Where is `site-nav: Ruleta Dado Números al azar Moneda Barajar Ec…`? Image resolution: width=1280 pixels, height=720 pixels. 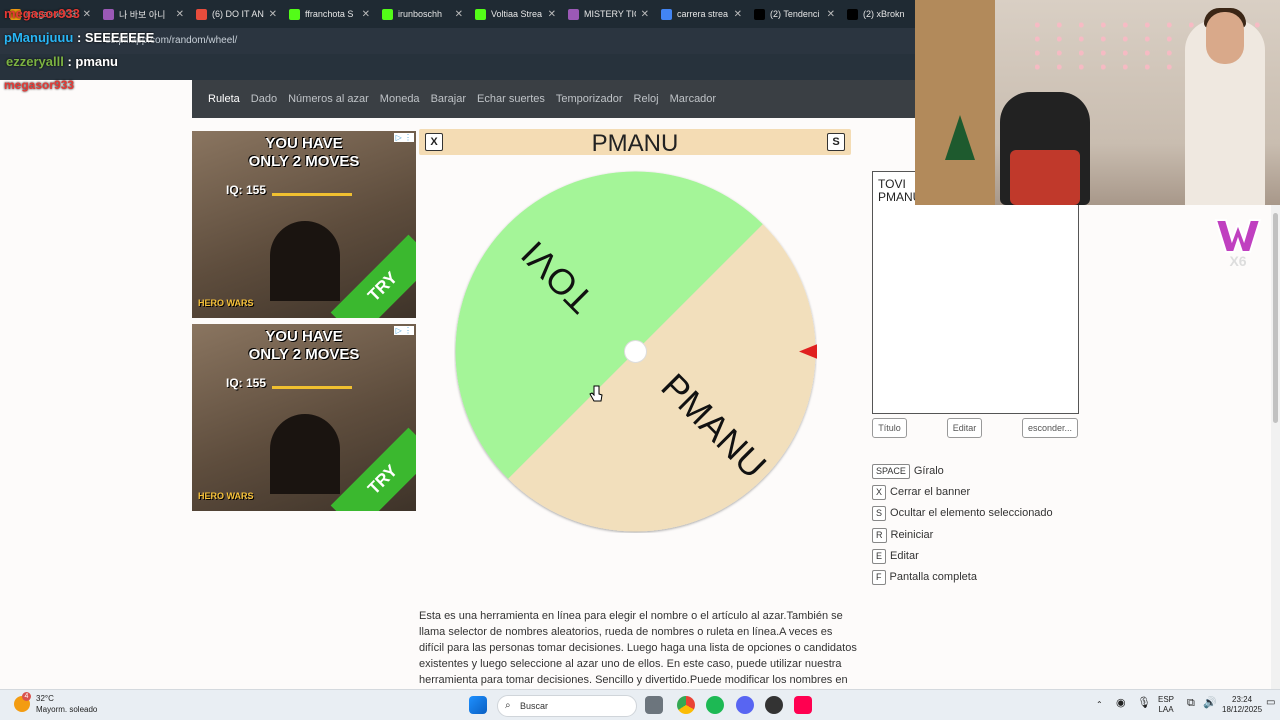 site-nav: Ruleta Dado Números al azar Moneda Barajar Ec… is located at coordinates (553, 99).